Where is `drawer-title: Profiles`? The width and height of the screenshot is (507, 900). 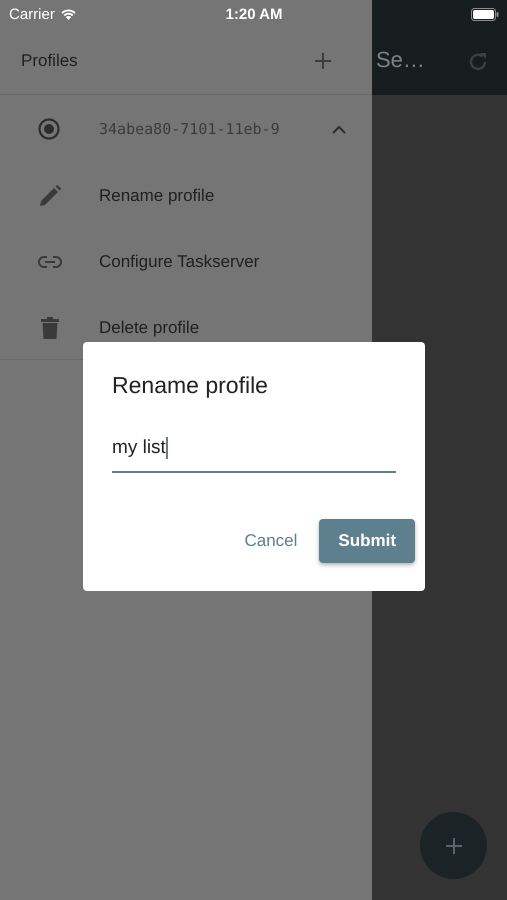 drawer-title: Profiles is located at coordinates (49, 61).